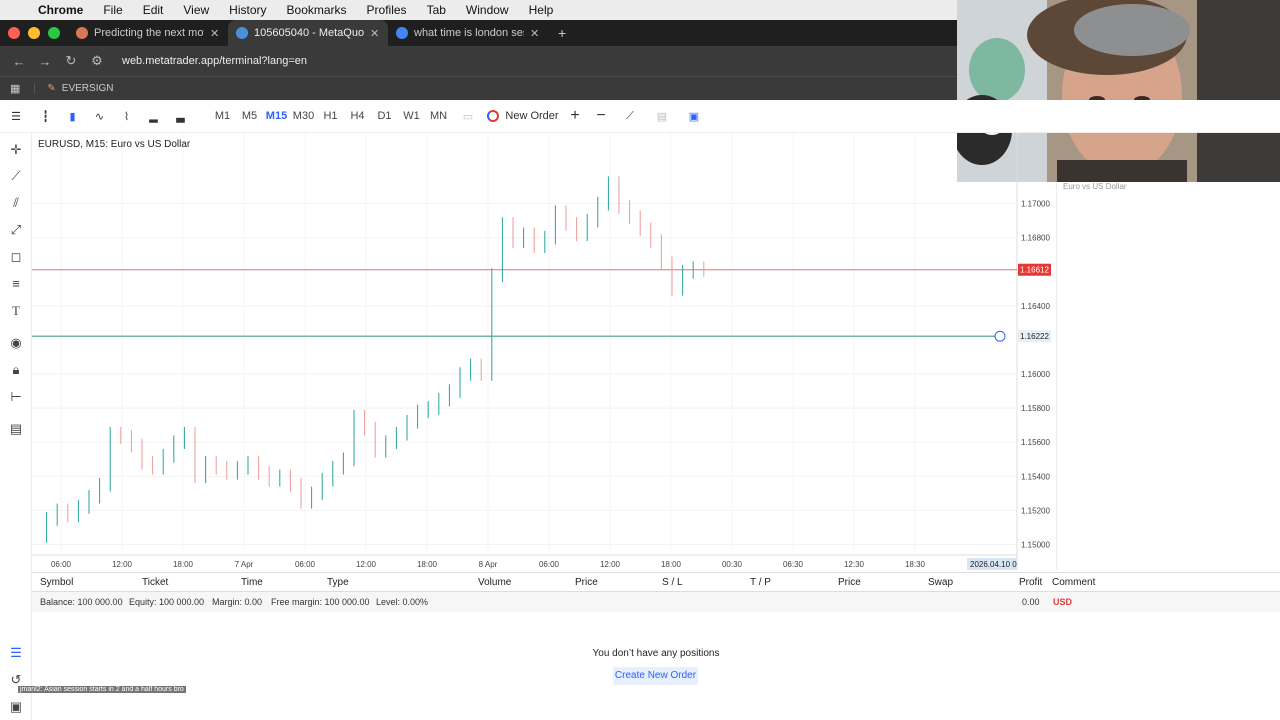 This screenshot has height=720, width=1280. I want to click on current-price-label: 1.16612, so click(1034, 270).